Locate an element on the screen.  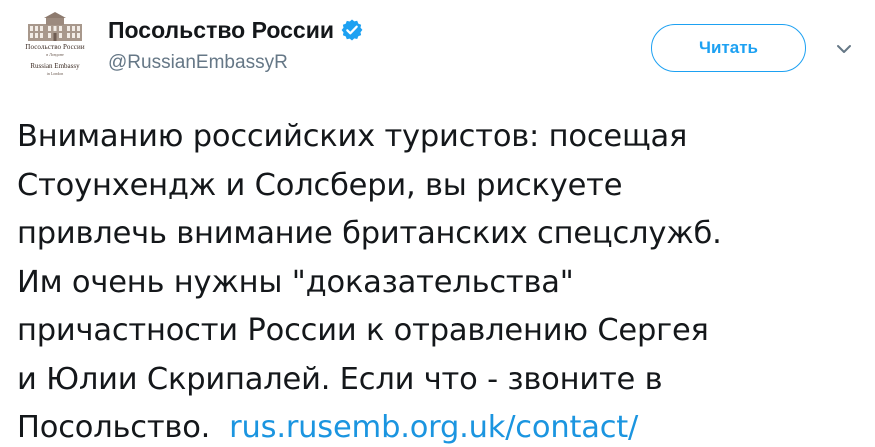
tweet-line: Вниманию российских туристов: посещая is located at coordinates (352, 136).